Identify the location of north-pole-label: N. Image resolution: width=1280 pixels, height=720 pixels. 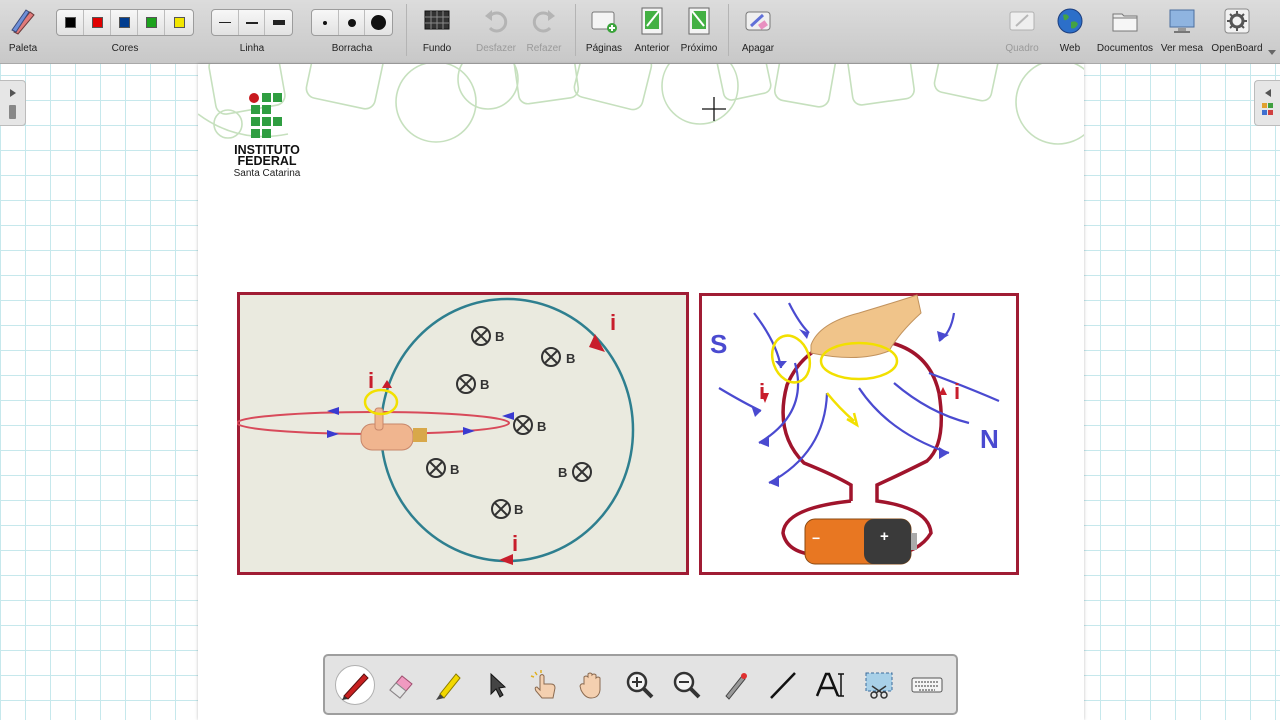
(989, 439).